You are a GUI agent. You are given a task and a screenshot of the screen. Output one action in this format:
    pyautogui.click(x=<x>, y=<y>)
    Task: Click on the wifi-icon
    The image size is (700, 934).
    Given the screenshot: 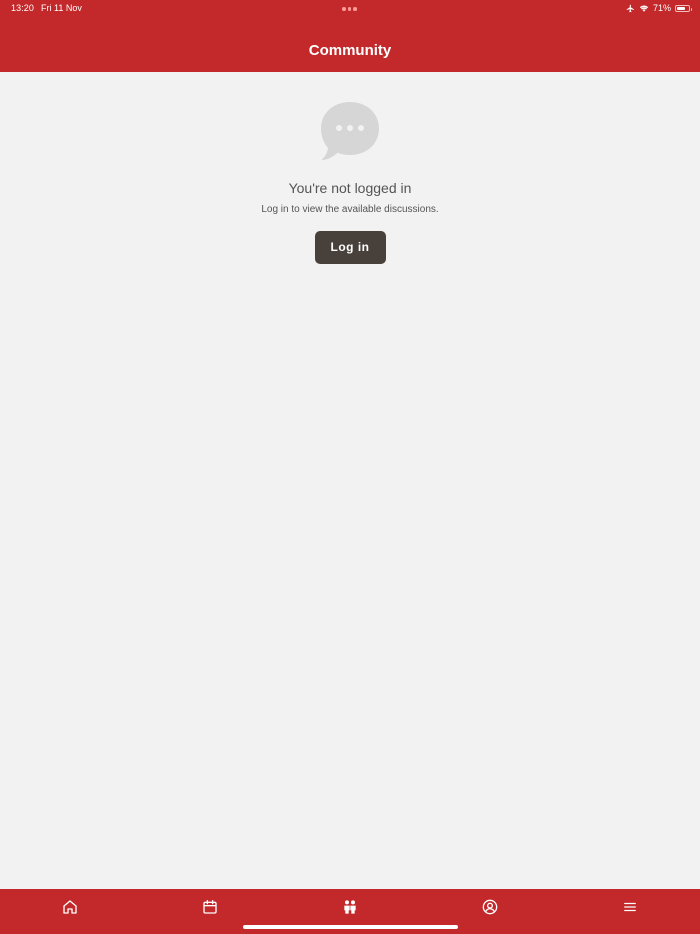 What is the action you would take?
    pyautogui.click(x=644, y=8)
    